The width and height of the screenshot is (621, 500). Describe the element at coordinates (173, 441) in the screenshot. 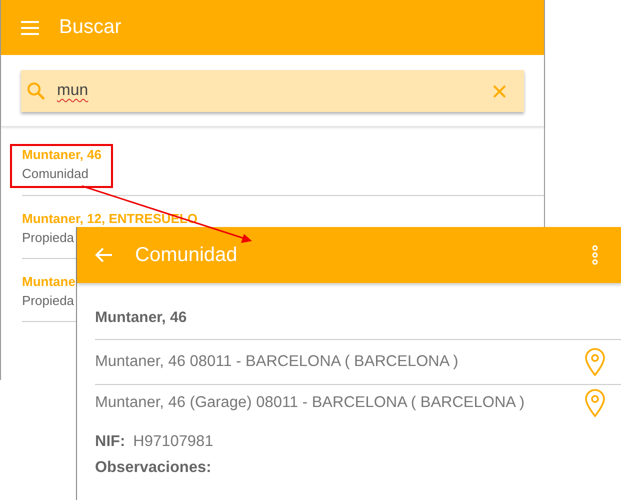

I see `field-value: H97107981` at that location.